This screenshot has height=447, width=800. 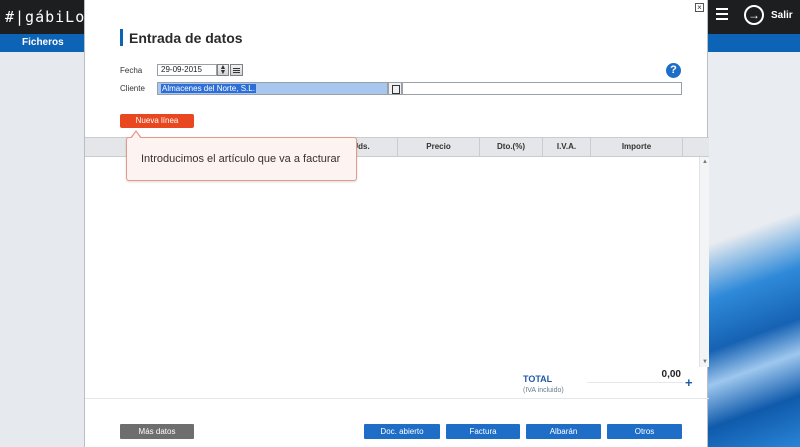 I want to click on app-logo: #|gábiLoS, so click(x=50, y=17).